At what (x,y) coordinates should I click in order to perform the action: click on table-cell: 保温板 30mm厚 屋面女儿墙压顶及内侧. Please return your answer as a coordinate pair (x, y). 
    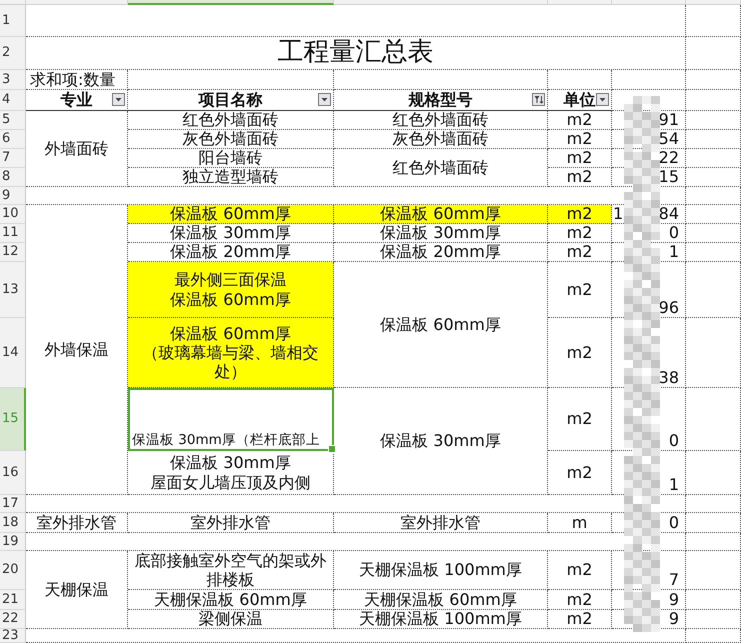
    Looking at the image, I should click on (231, 473).